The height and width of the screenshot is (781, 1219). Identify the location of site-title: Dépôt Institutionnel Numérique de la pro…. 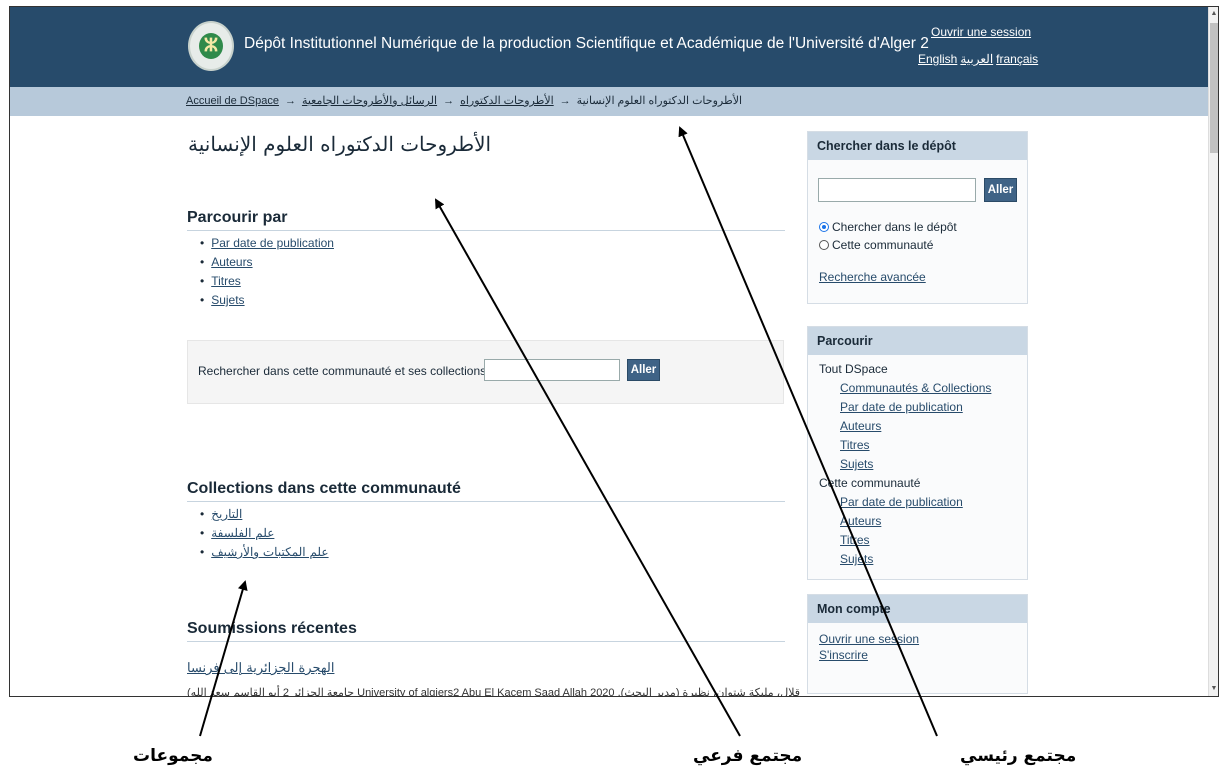
(586, 44).